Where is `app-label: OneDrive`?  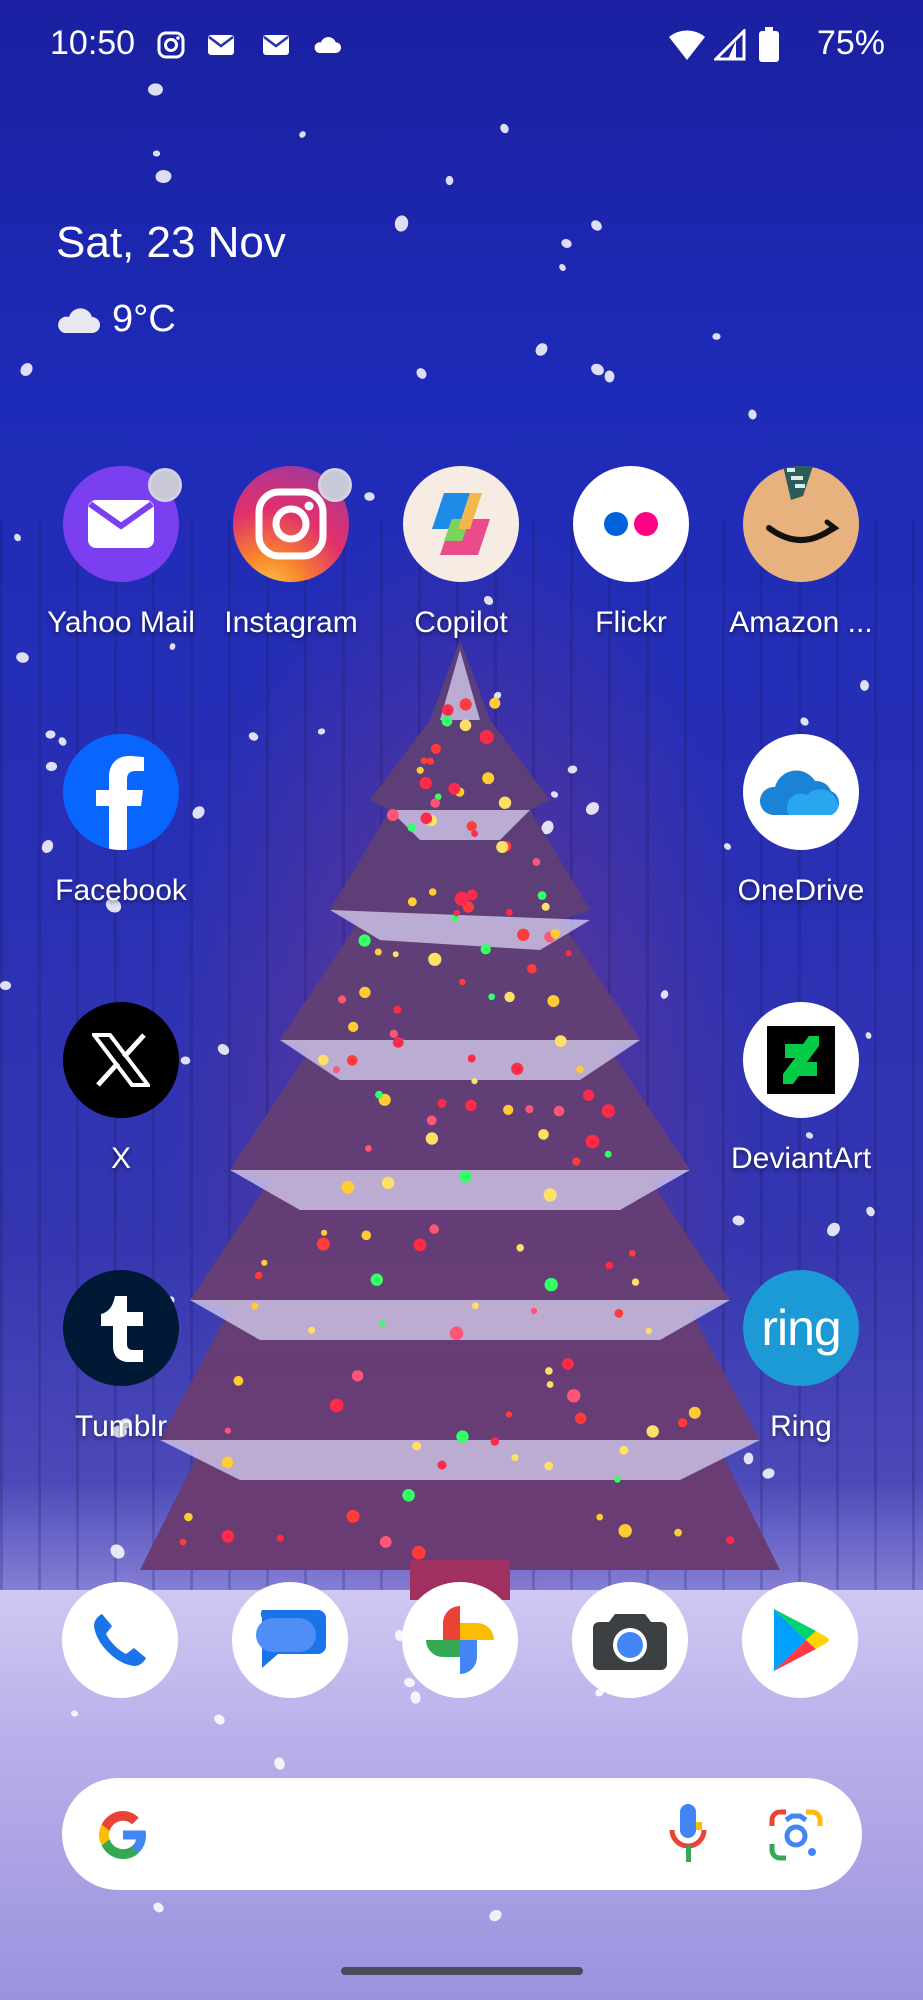
app-label: OneDrive is located at coordinates (801, 890).